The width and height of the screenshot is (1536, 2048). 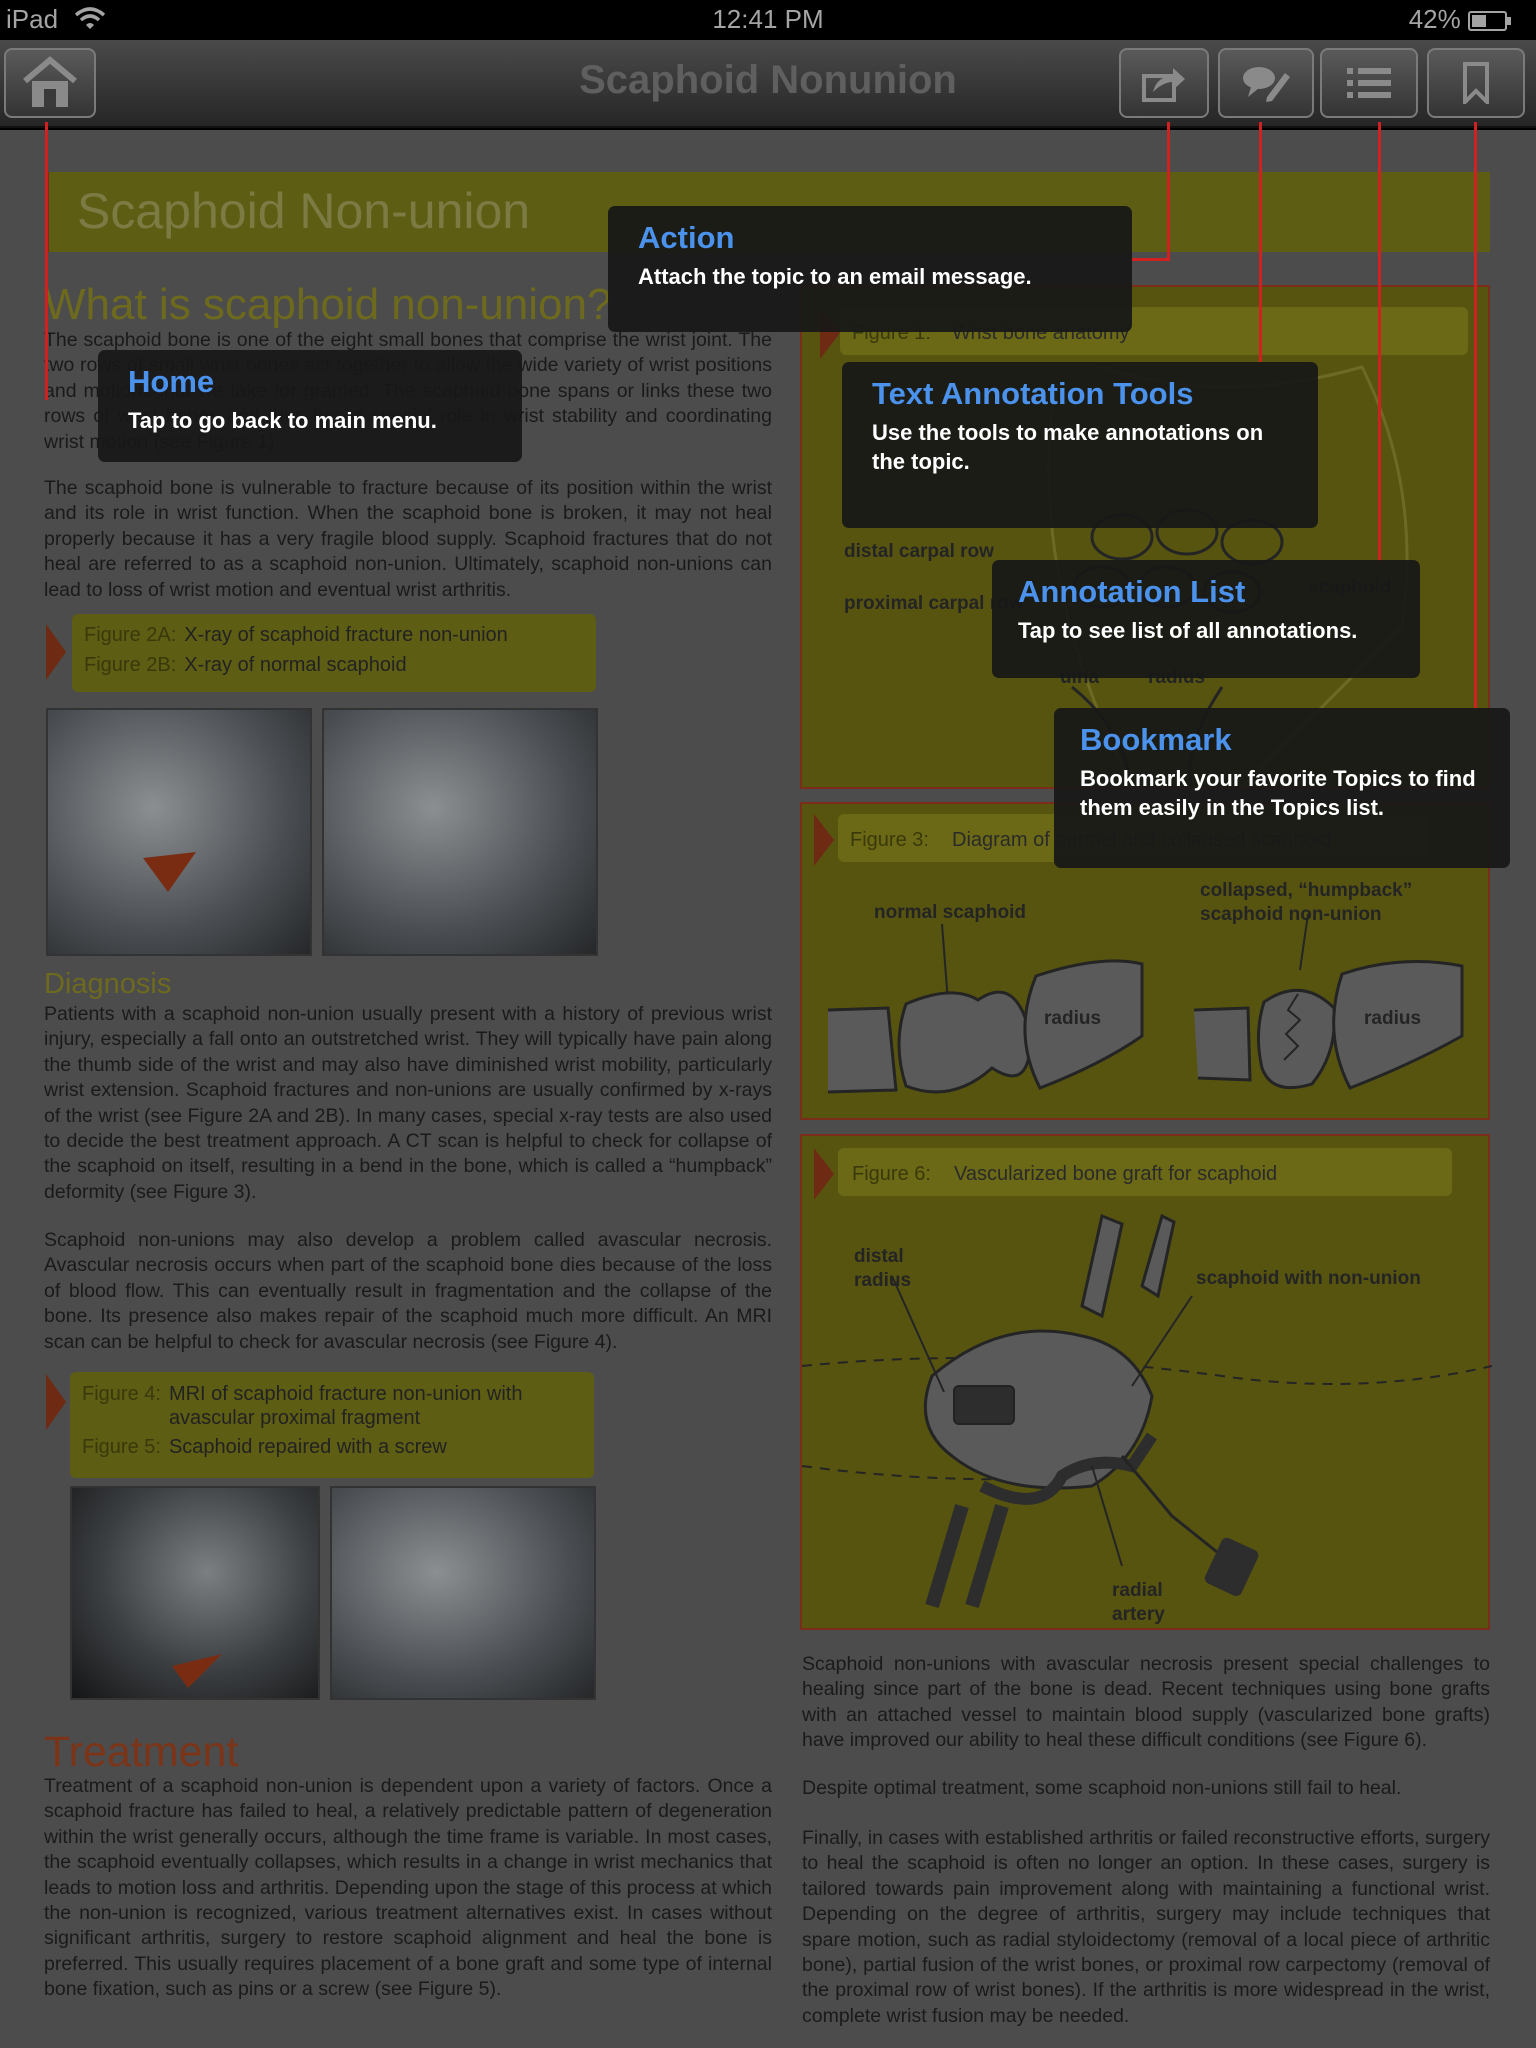 I want to click on tooltip-title: Text Annotation Tools, so click(x=1033, y=393).